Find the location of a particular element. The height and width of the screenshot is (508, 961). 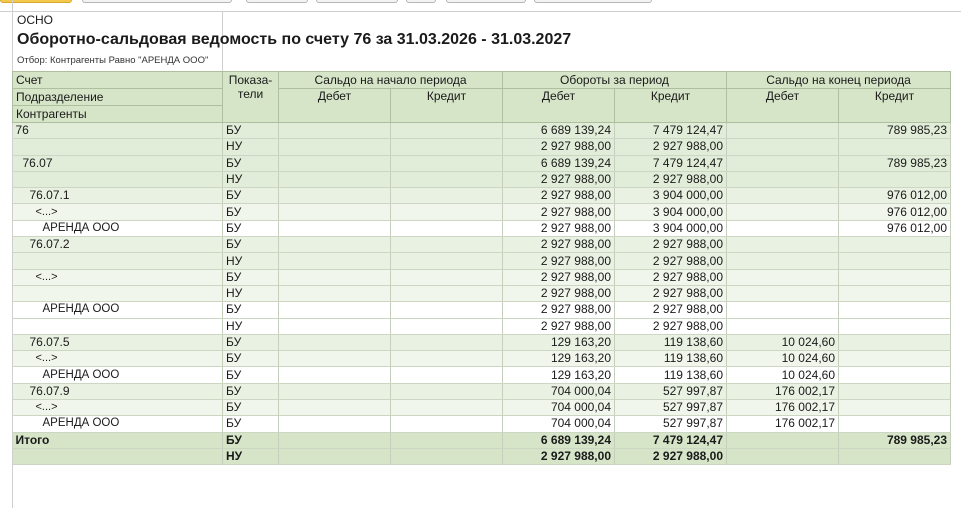

header-indicators-line2: тели is located at coordinates (250, 94).